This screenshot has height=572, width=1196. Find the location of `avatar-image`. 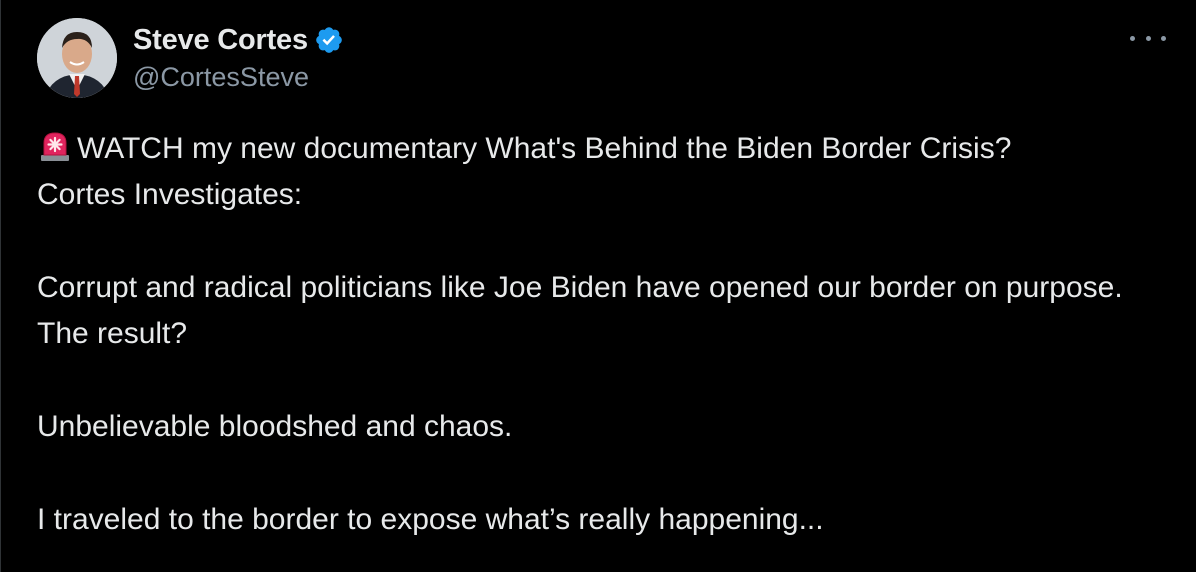

avatar-image is located at coordinates (77, 58).